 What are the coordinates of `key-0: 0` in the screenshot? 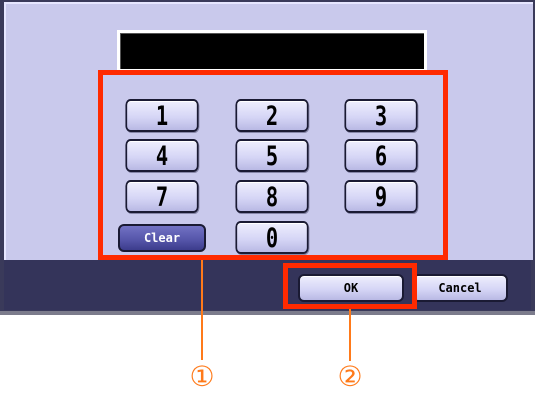 It's located at (272, 237).